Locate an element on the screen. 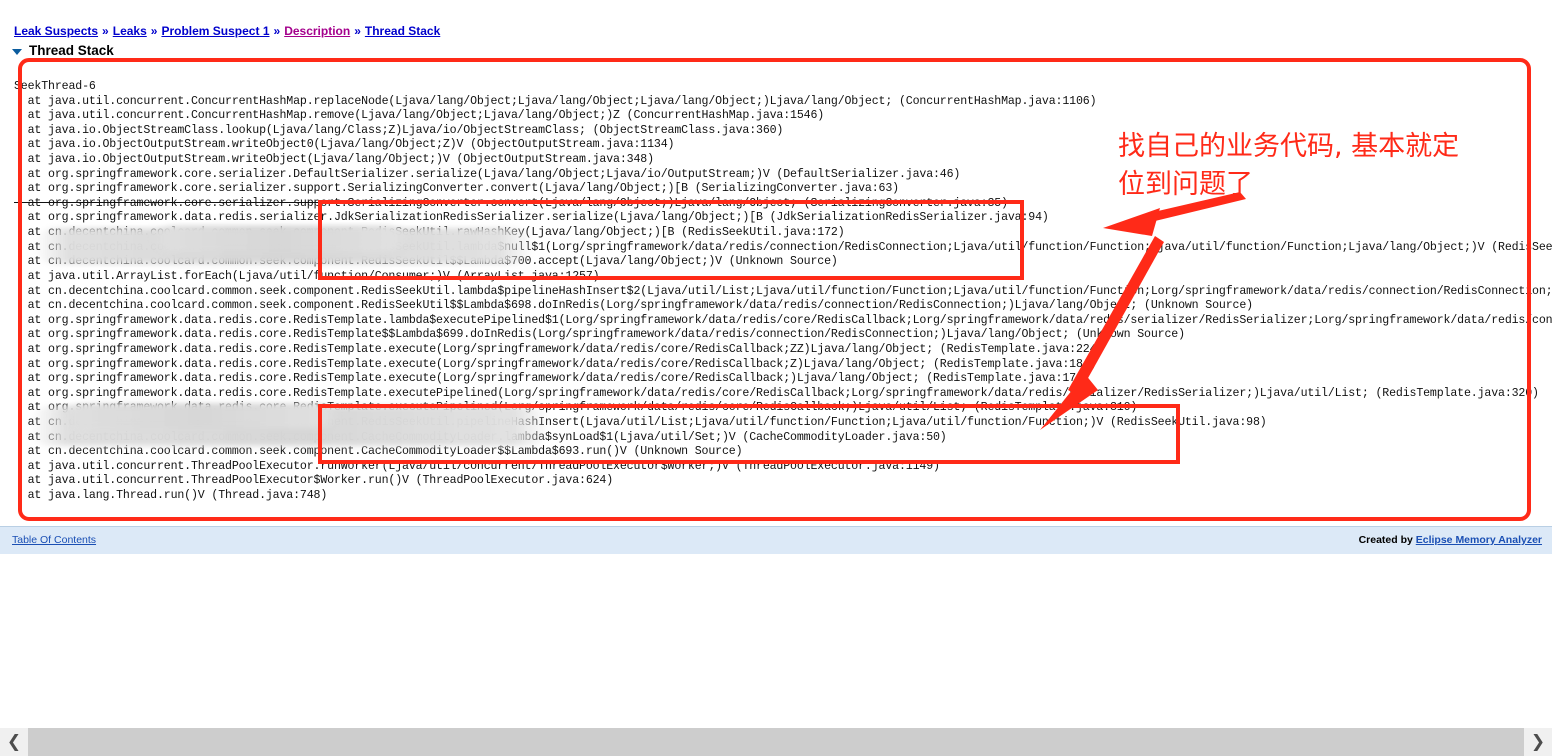 The width and height of the screenshot is (1552, 756). stack-frame-line: SeekThread-6 is located at coordinates (55, 86).